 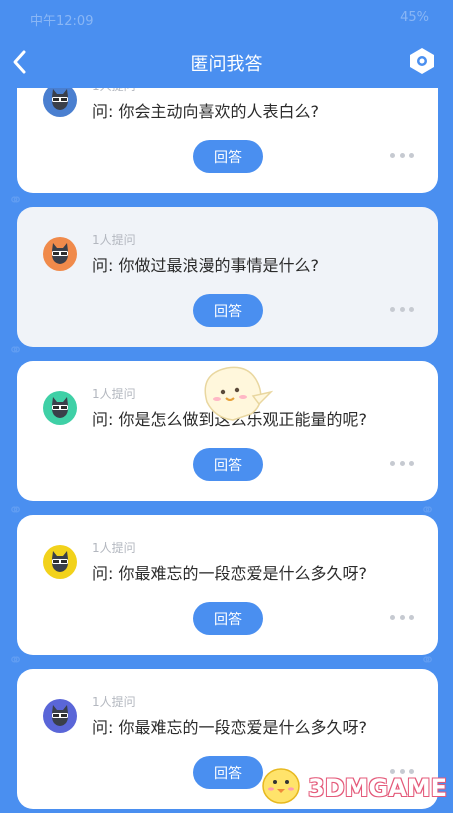 What do you see at coordinates (238, 393) in the screenshot?
I see `chick-mascot-icon` at bounding box center [238, 393].